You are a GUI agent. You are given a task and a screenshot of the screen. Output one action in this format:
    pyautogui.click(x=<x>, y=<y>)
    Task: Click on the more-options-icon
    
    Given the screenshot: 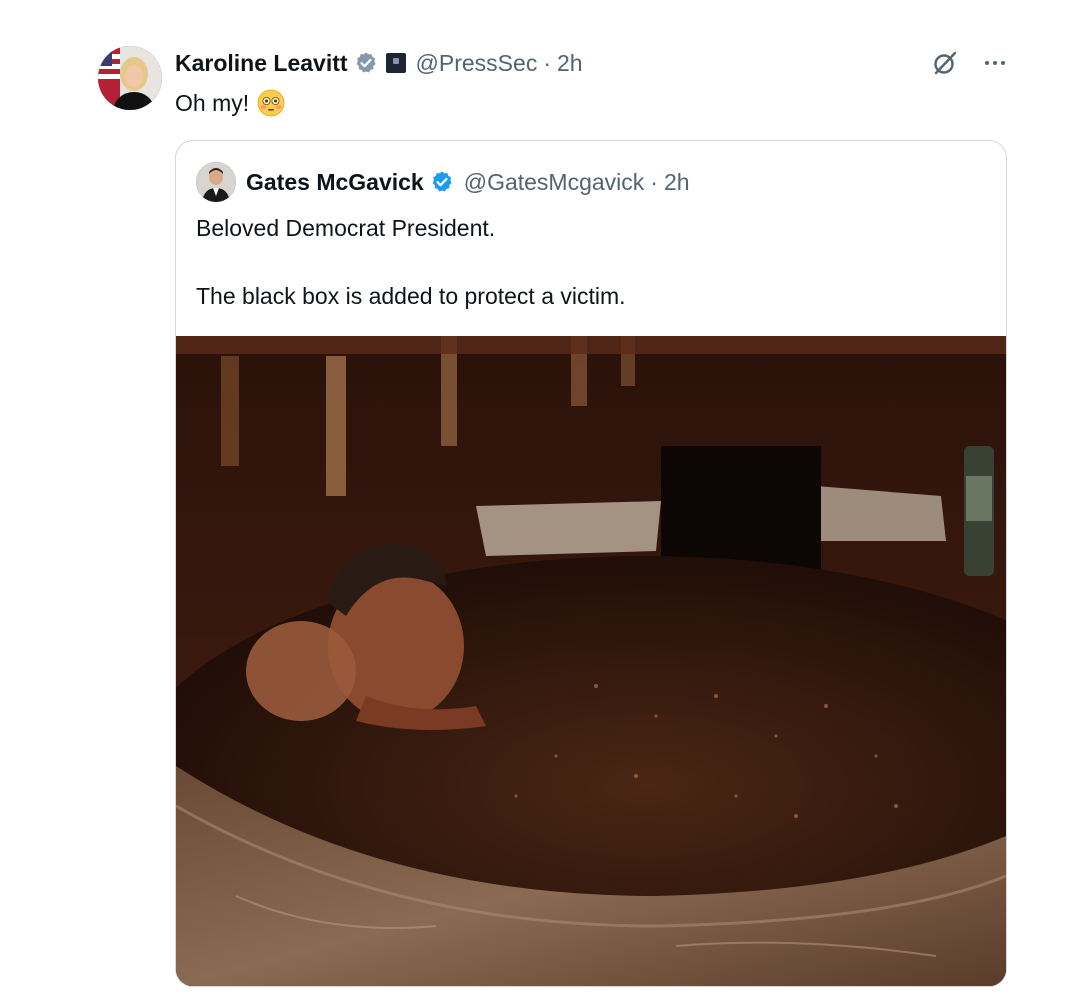 What is the action you would take?
    pyautogui.click(x=995, y=63)
    